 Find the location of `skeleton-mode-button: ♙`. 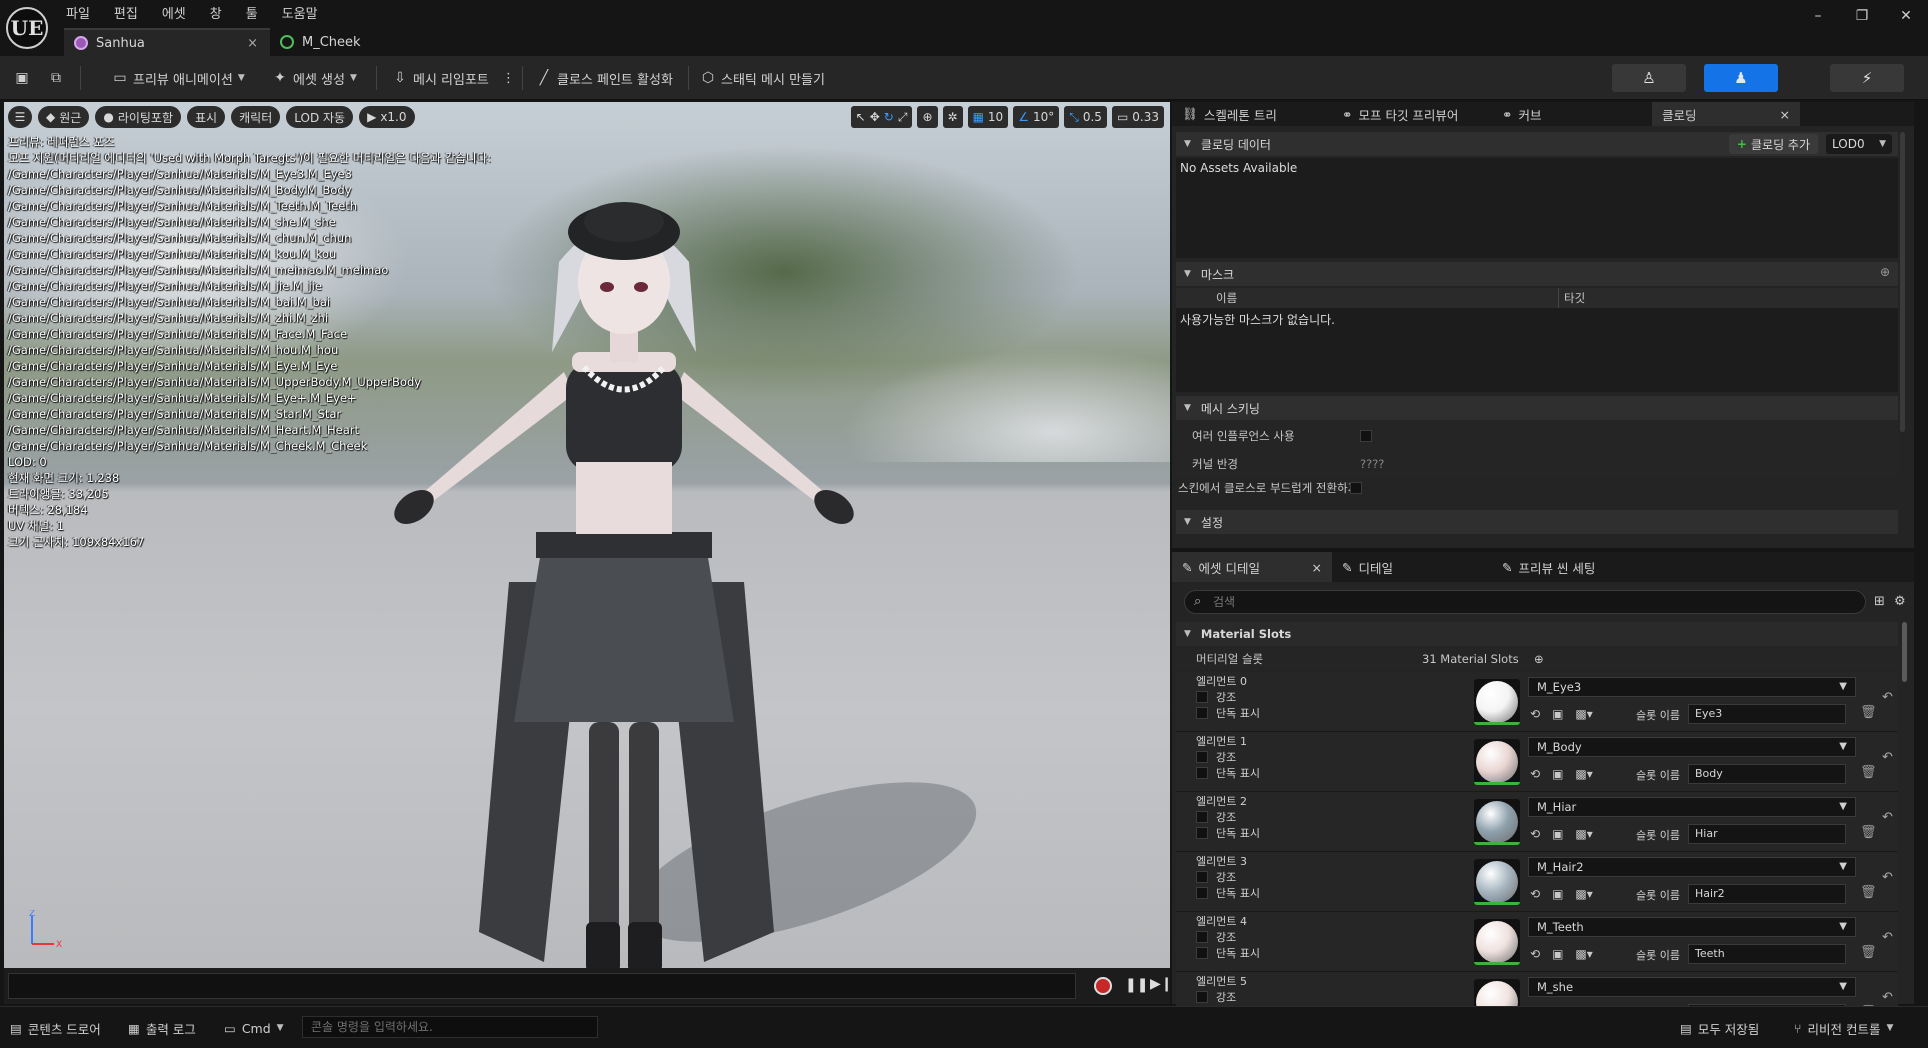

skeleton-mode-button: ♙ is located at coordinates (1649, 78).